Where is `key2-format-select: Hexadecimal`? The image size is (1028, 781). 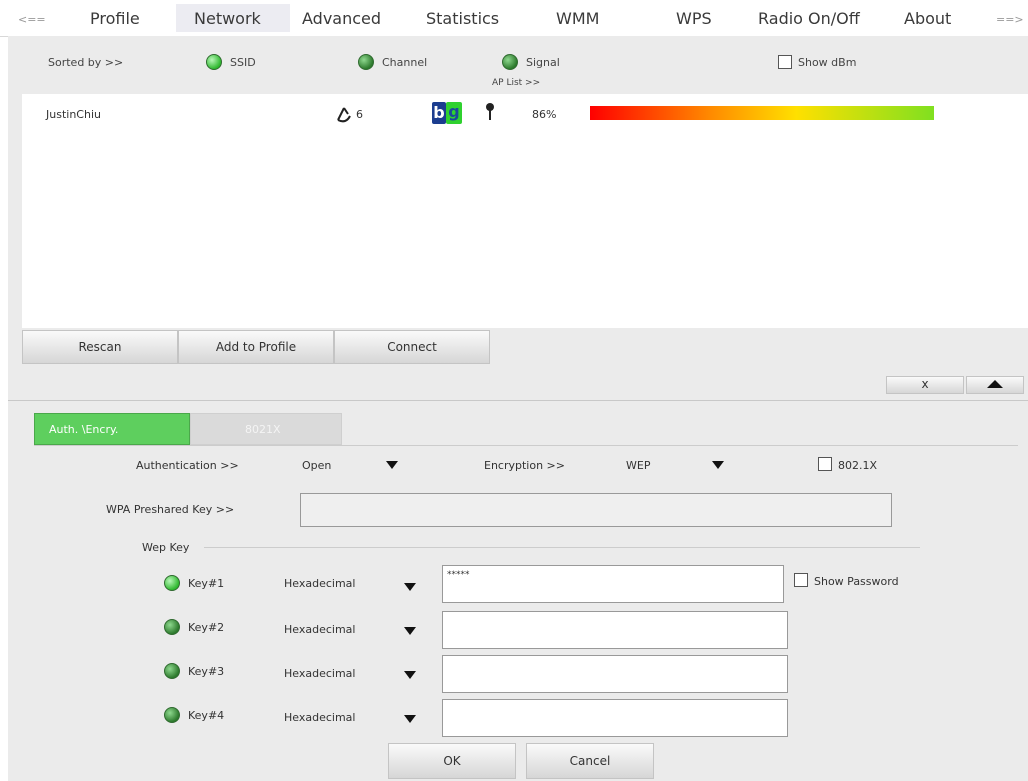
key2-format-select: Hexadecimal is located at coordinates (319, 629).